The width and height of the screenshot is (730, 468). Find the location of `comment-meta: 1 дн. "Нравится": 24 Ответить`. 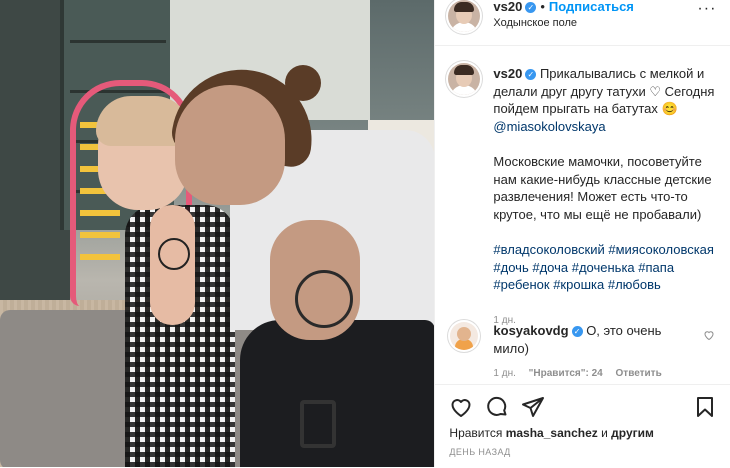

comment-meta: 1 дн. "Нравится": 24 Ответить is located at coordinates (582, 373).